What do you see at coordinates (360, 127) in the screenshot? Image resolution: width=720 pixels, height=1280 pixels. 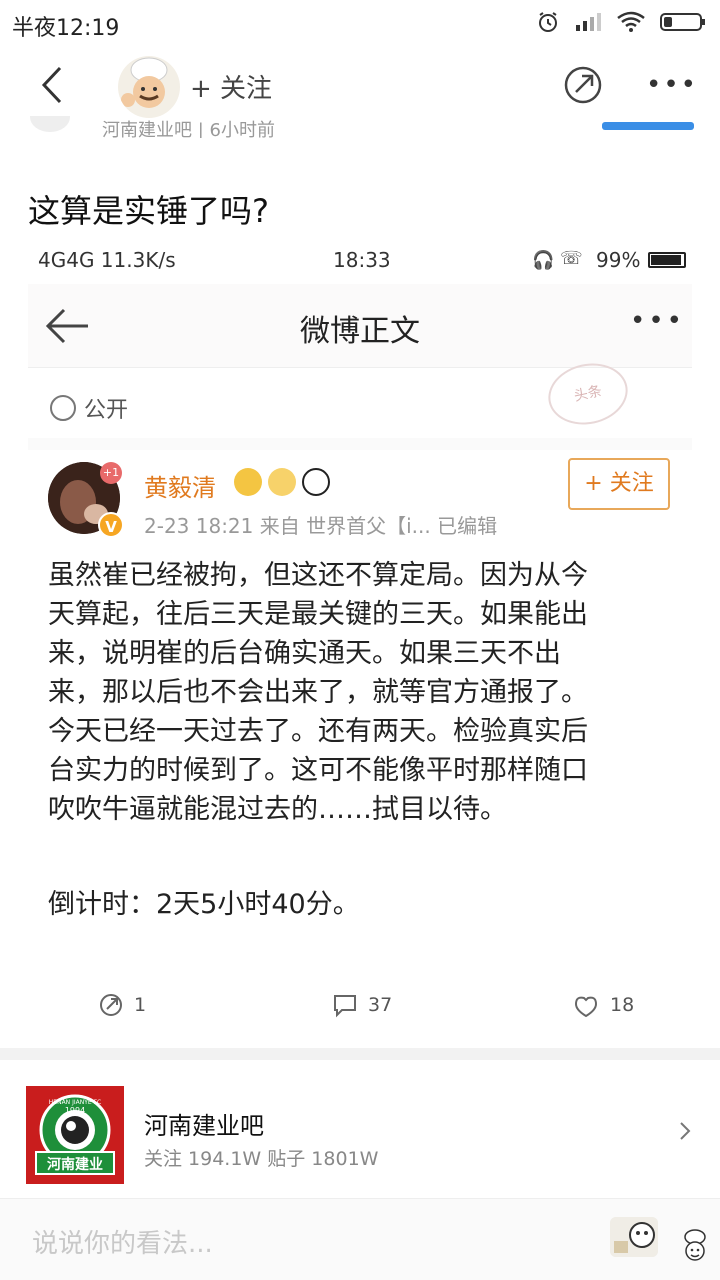 I see `scrolled-author-row: 河南建业吧 | 6小时前` at bounding box center [360, 127].